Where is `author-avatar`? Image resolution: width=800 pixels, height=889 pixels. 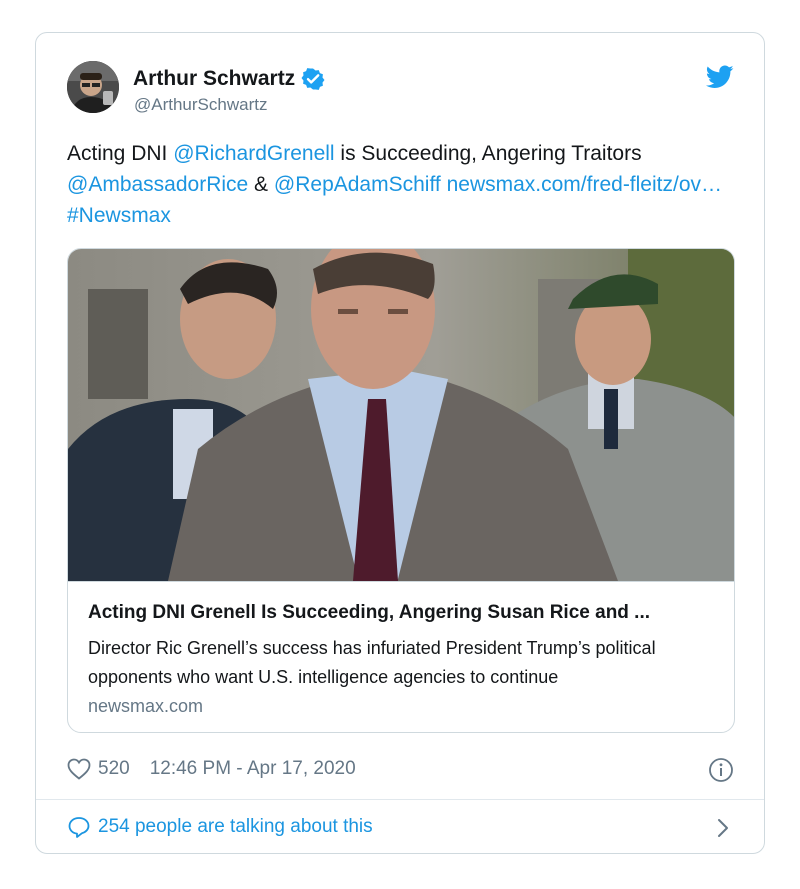 author-avatar is located at coordinates (93, 87).